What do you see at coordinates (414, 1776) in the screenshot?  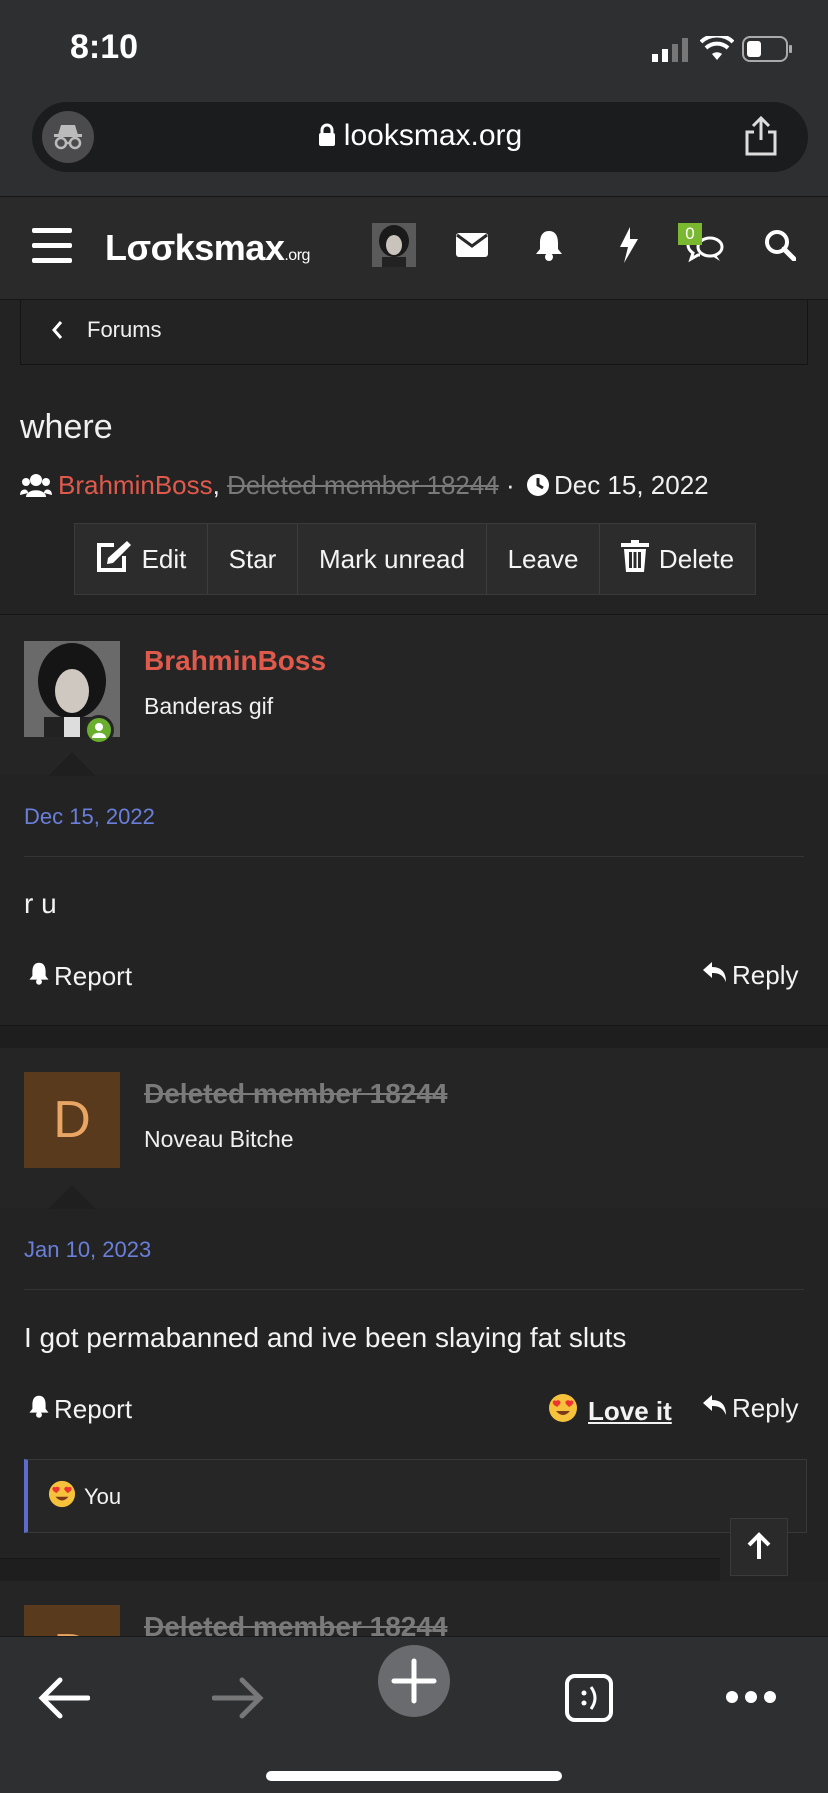 I see `home-indicator` at bounding box center [414, 1776].